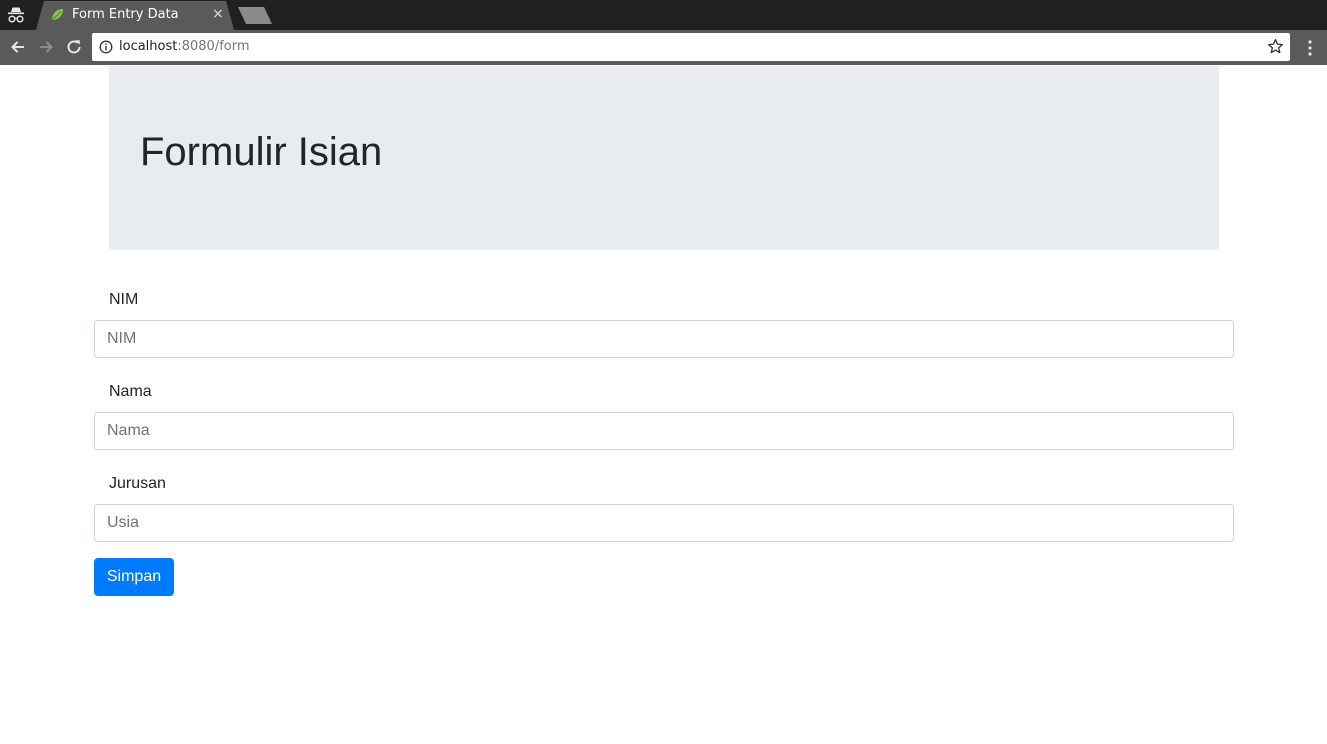 The width and height of the screenshot is (1327, 744). Describe the element at coordinates (130, 391) in the screenshot. I see `nama-label: Nama` at that location.